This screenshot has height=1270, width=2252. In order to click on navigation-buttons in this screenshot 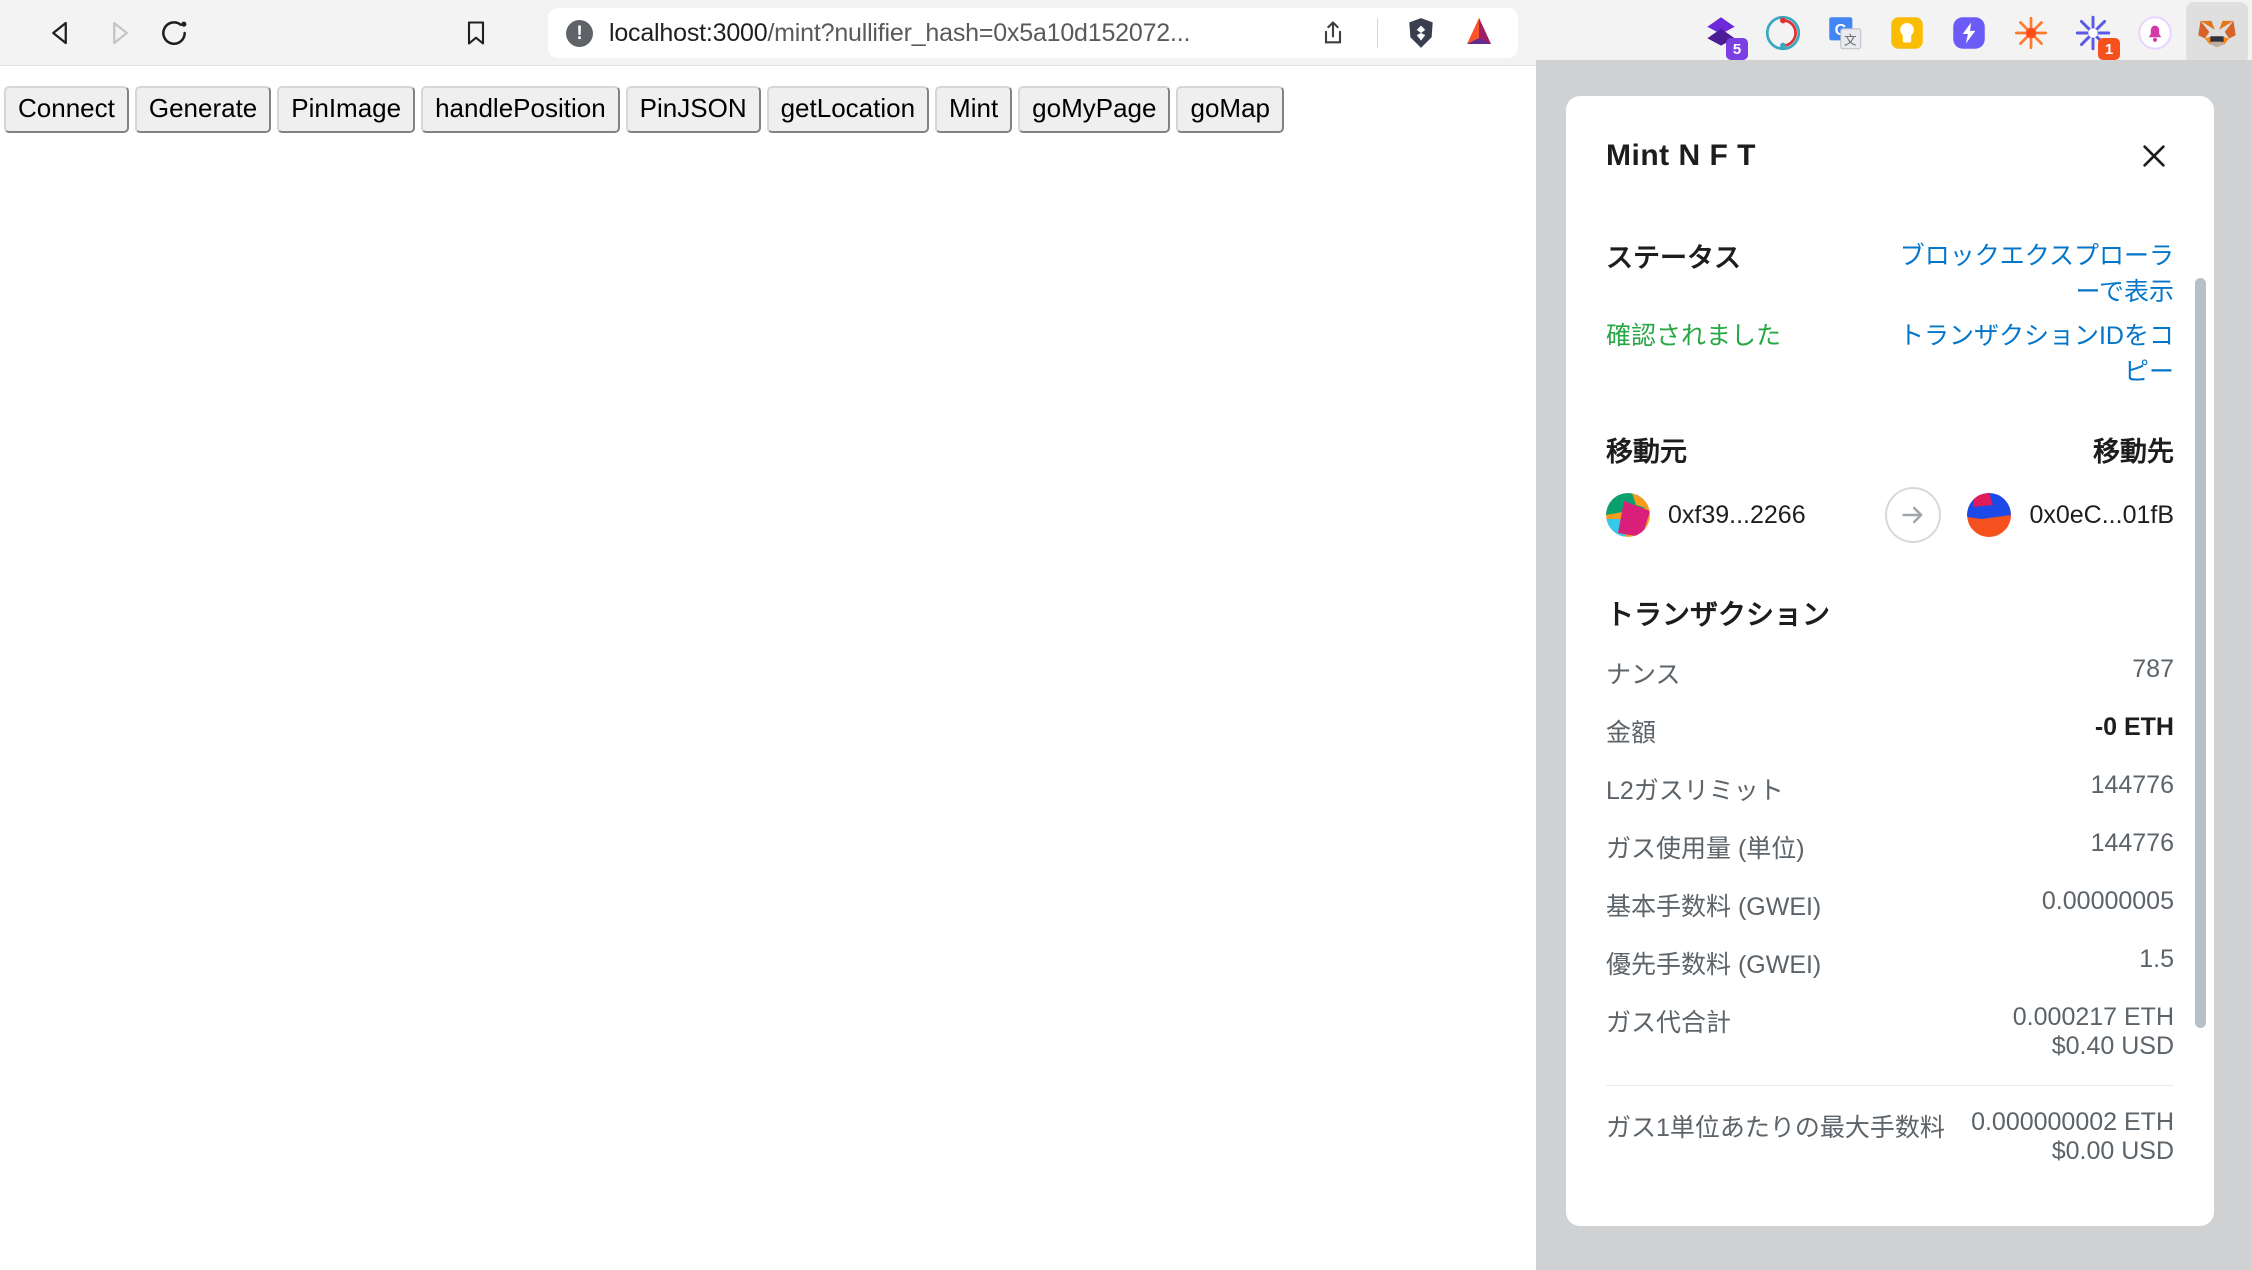, I will do `click(99, 33)`.